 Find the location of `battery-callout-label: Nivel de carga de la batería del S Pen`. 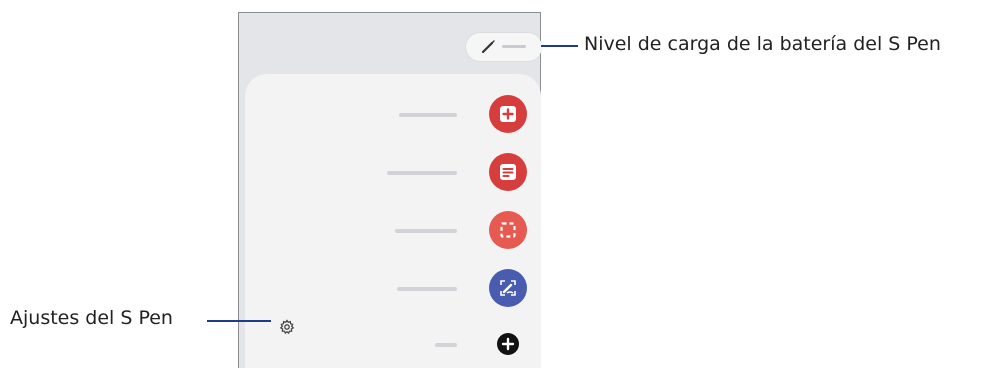

battery-callout-label: Nivel de carga de la batería del S Pen is located at coordinates (762, 44).